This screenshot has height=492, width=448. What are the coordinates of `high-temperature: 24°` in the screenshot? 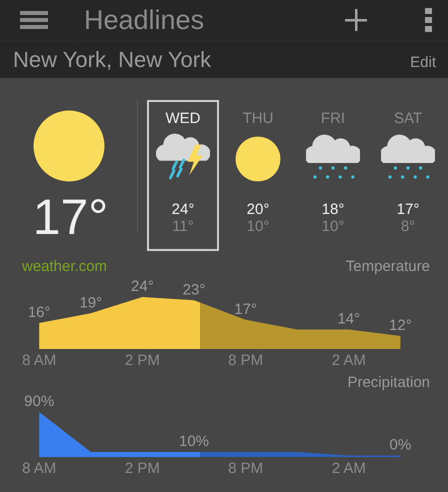 It's located at (183, 209).